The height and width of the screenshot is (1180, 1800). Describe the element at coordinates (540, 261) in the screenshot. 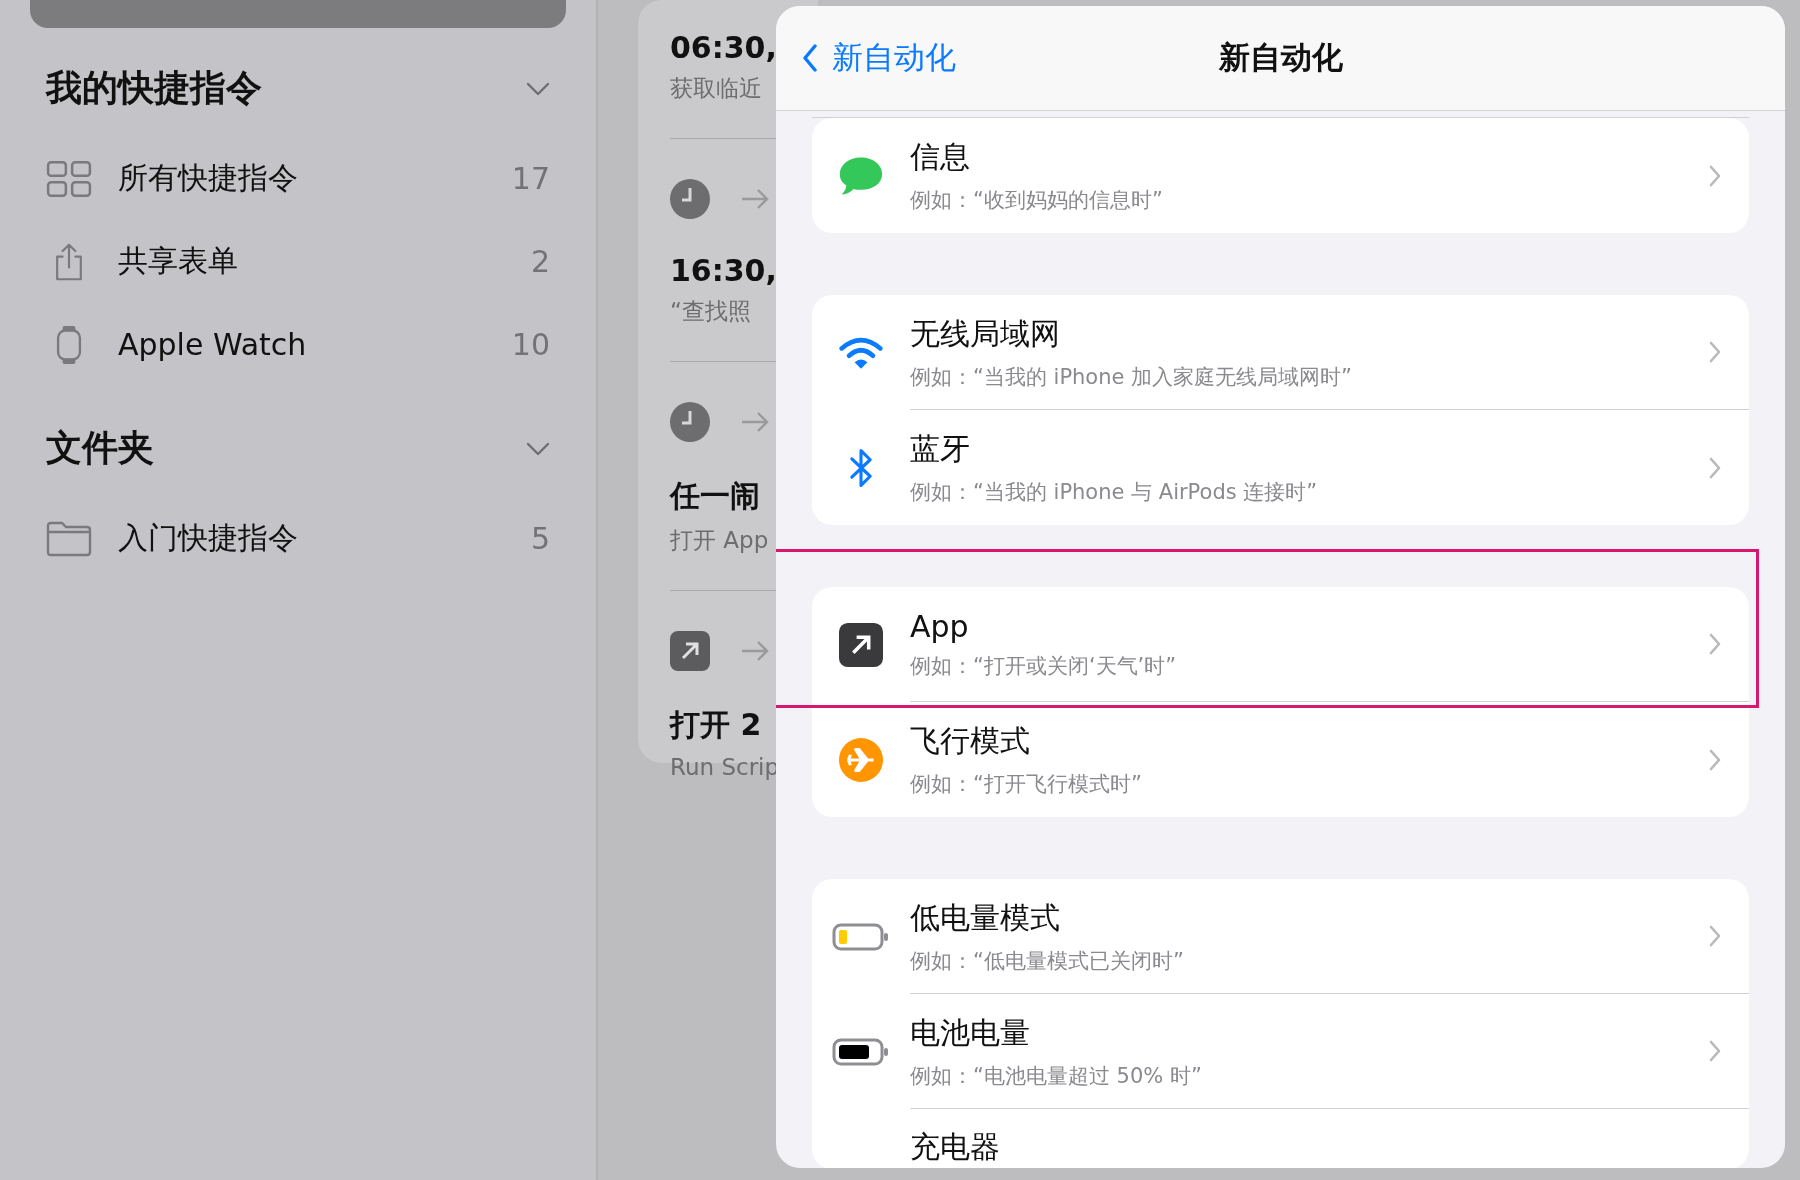

I see `item-count: 2` at that location.